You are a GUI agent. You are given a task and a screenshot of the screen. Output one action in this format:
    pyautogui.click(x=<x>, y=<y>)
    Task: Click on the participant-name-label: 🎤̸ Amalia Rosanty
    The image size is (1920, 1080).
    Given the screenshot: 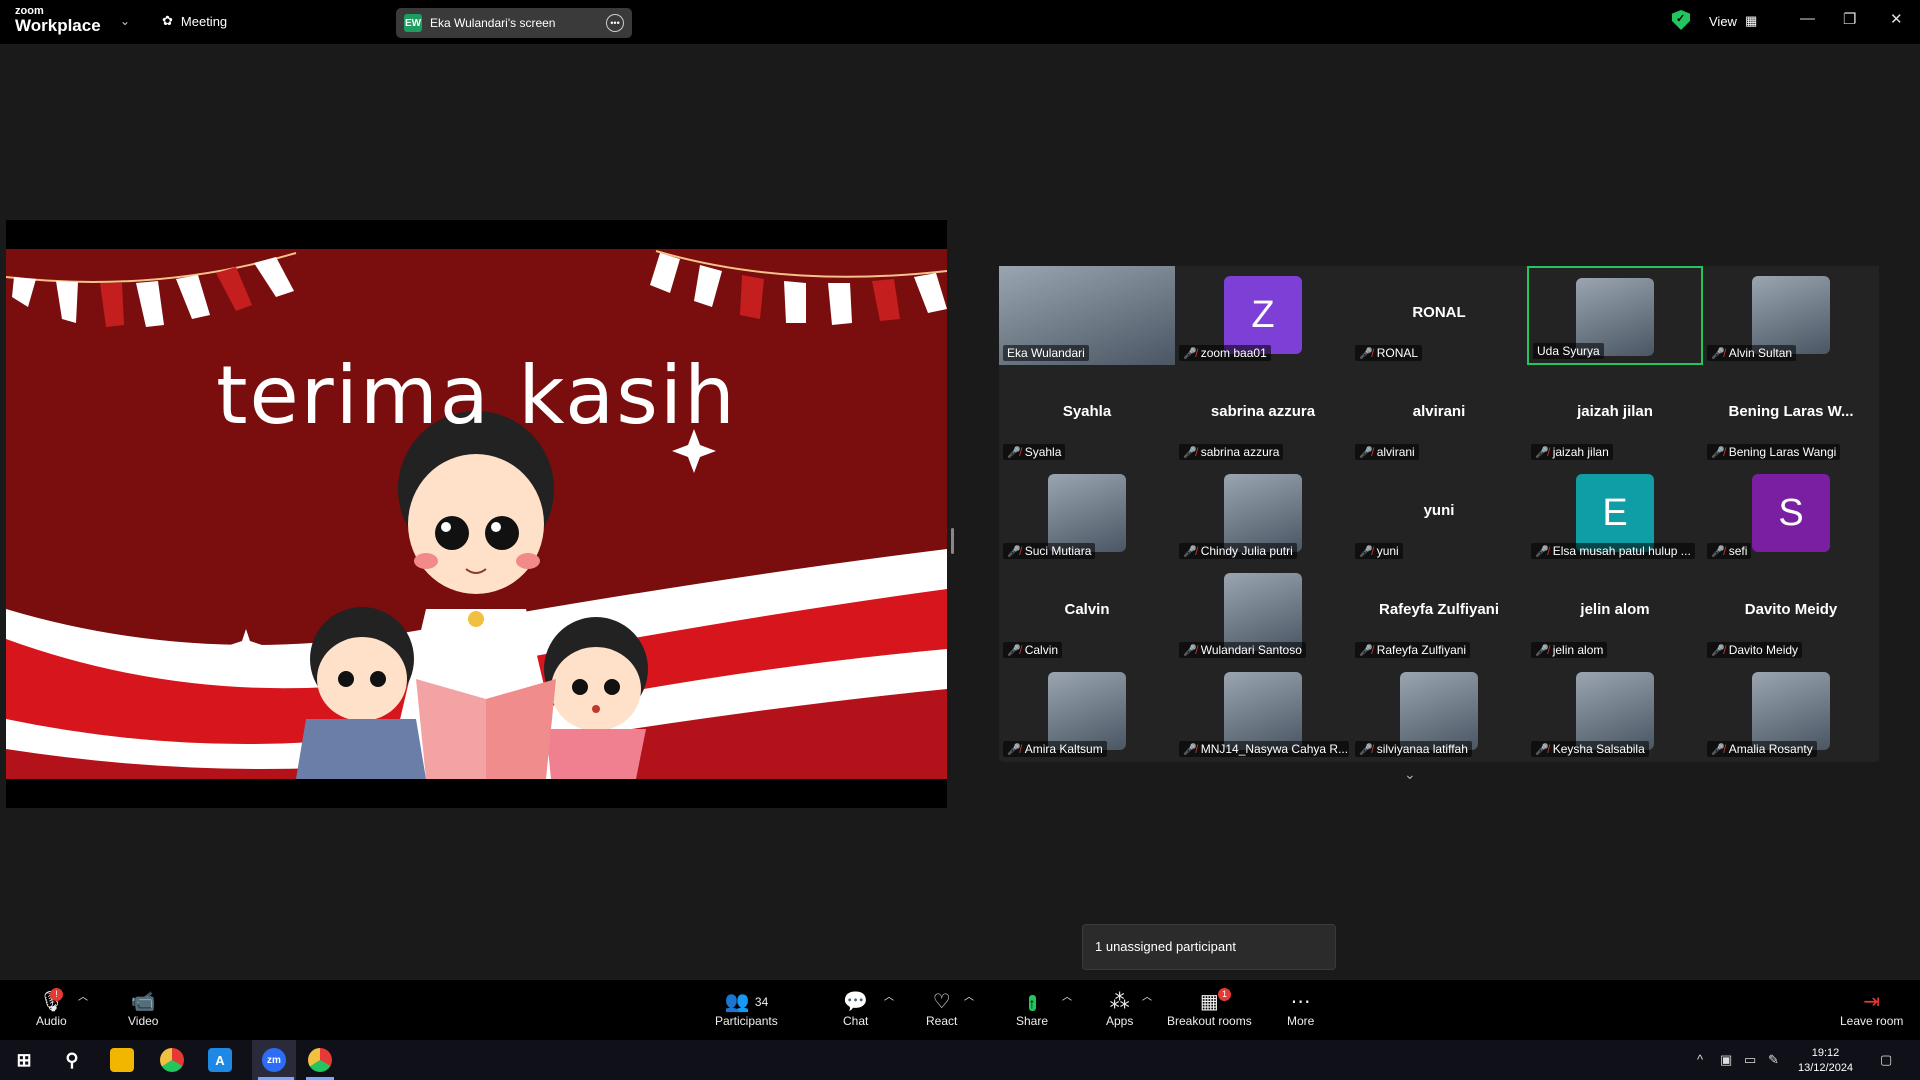 What is the action you would take?
    pyautogui.click(x=1762, y=749)
    